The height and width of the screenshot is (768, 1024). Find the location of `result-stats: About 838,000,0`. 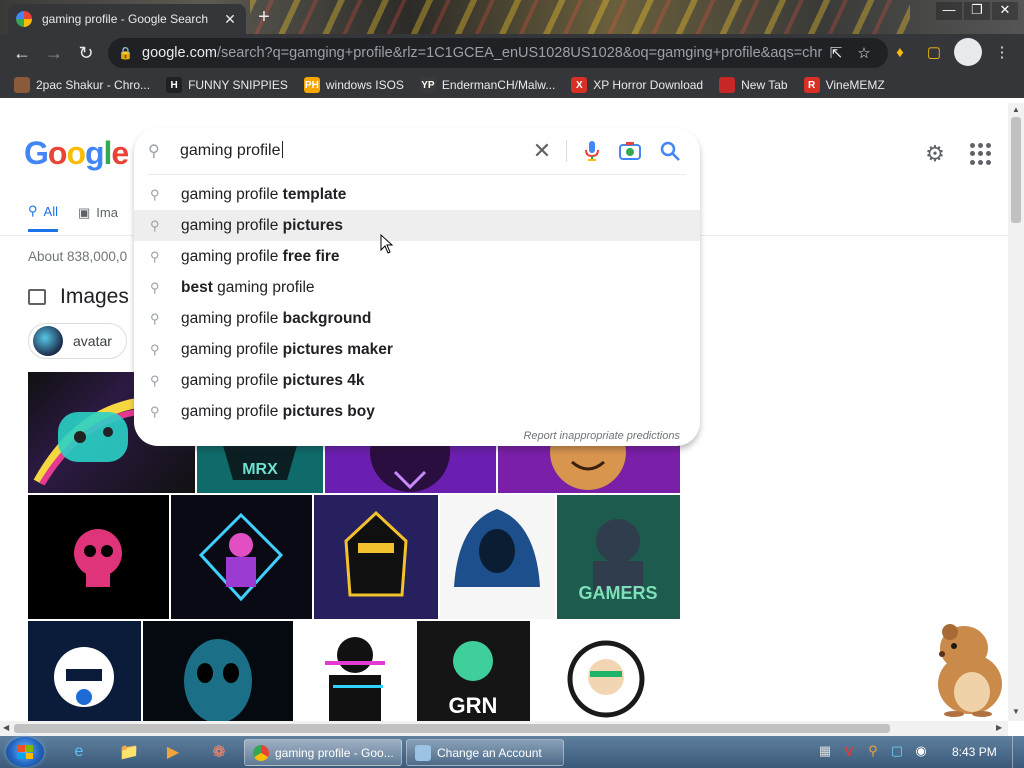

result-stats: About 838,000,0 is located at coordinates (78, 256).